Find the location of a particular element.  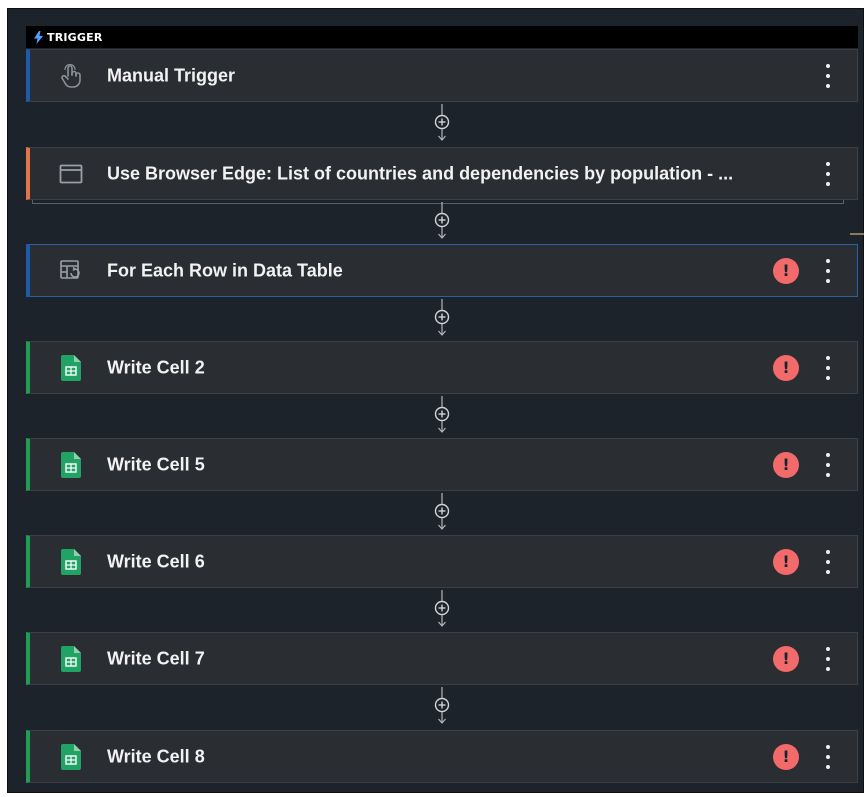

touch-icon is located at coordinates (71, 76).